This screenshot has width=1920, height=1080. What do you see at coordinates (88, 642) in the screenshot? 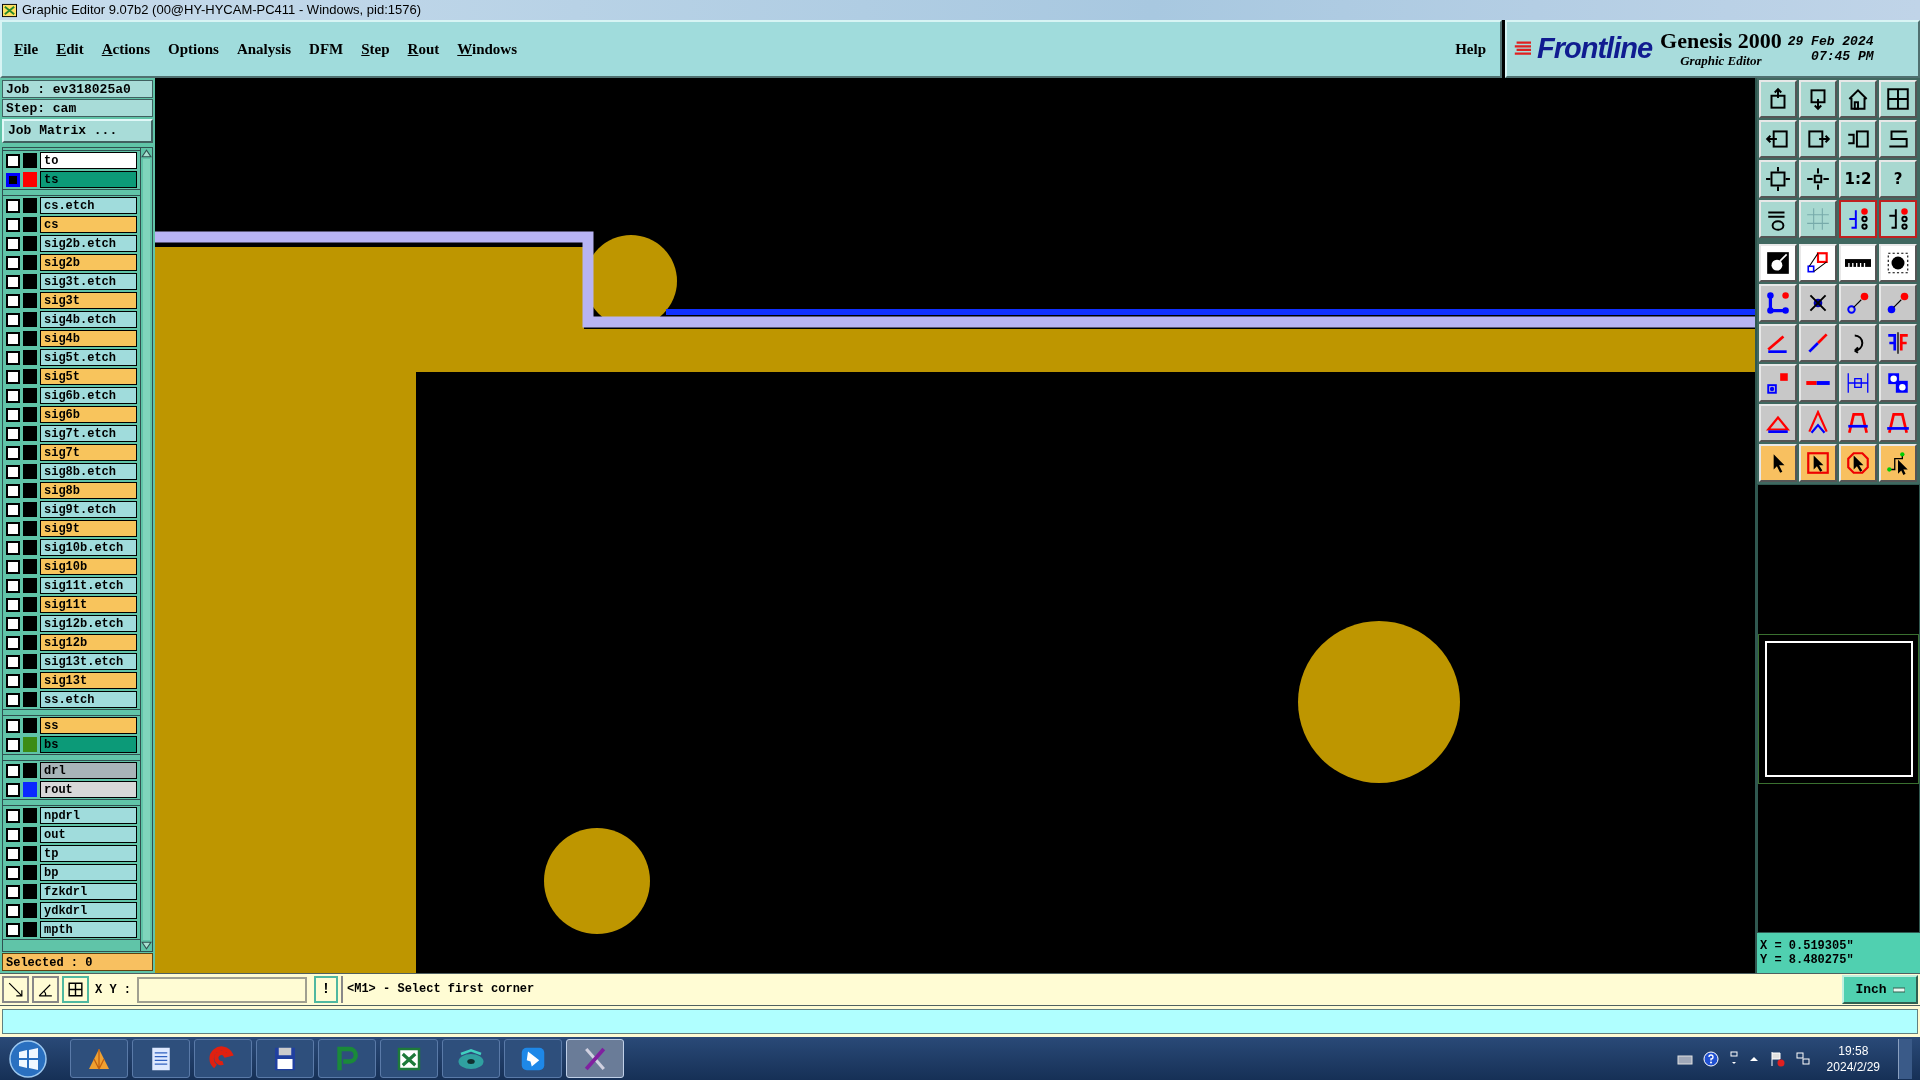
I see `layer-name: sig12b` at bounding box center [88, 642].